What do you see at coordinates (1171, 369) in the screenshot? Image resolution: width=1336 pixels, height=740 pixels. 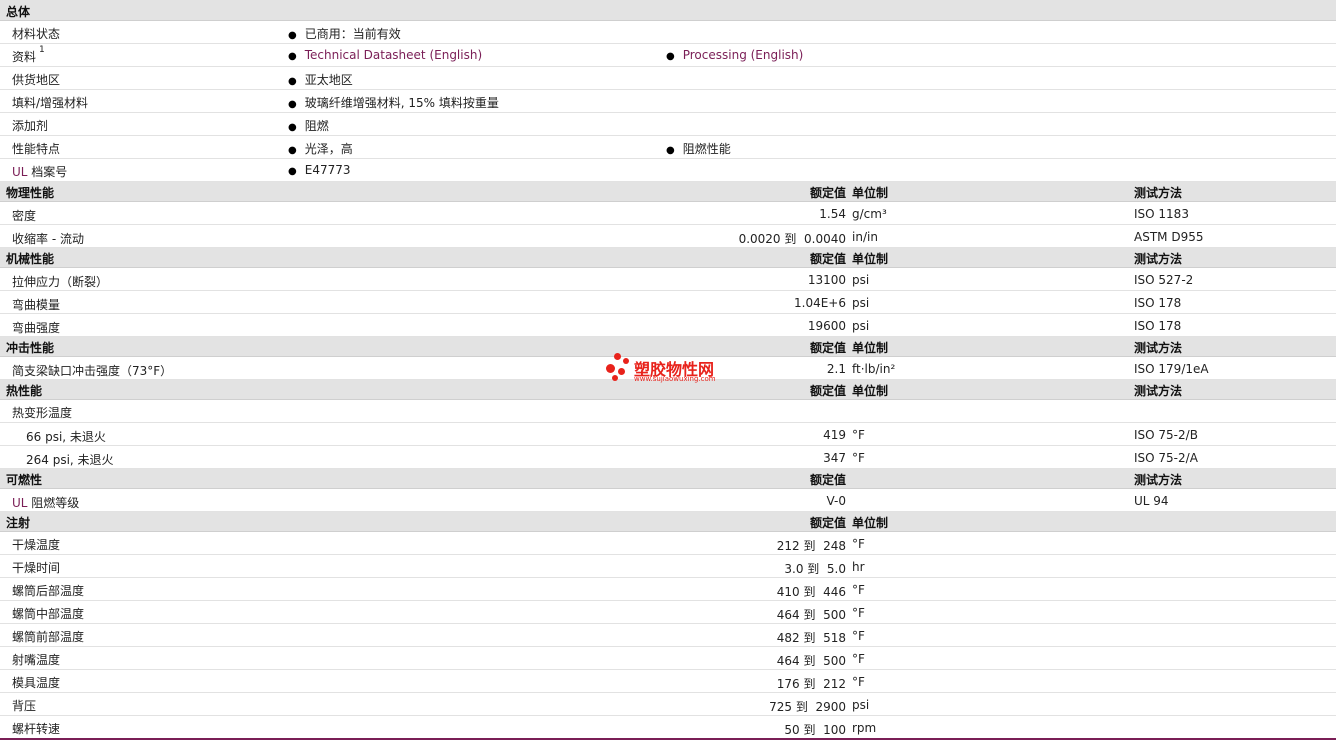 I see `test-method: ISO 179/1eA` at bounding box center [1171, 369].